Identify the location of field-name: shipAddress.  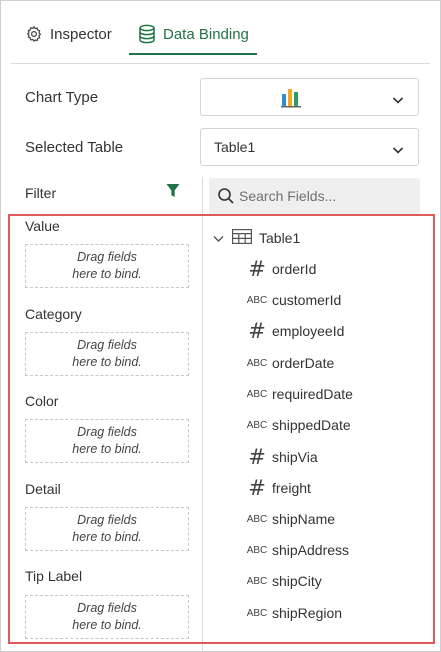
(311, 550).